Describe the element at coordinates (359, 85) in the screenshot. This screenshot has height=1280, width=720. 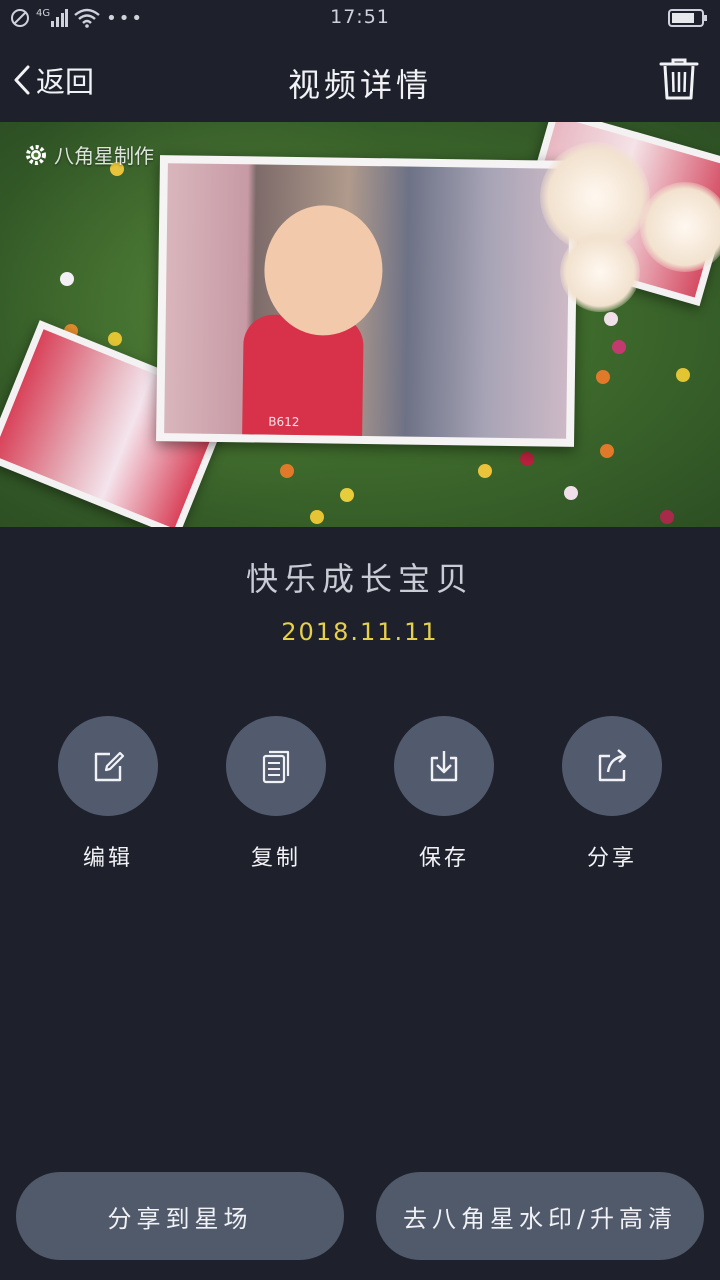
I see `page-title: 视频详情` at that location.